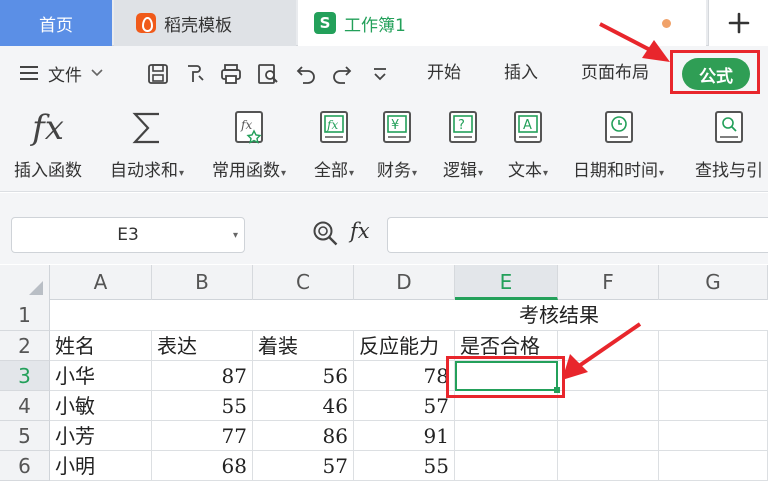 This screenshot has width=768, height=486. I want to click on lookup-reference-label: 查找与引, so click(729, 171).